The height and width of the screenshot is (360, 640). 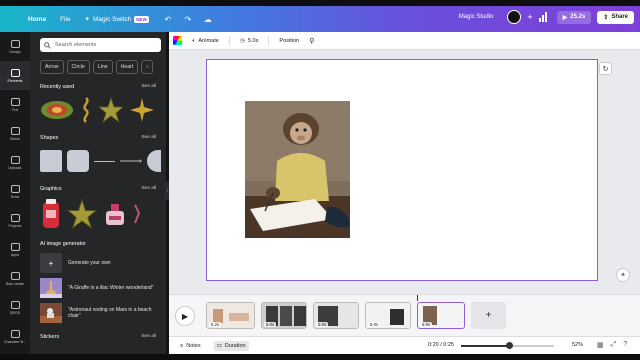 I want to click on rail-item-elements: Elements, so click(x=15, y=75).